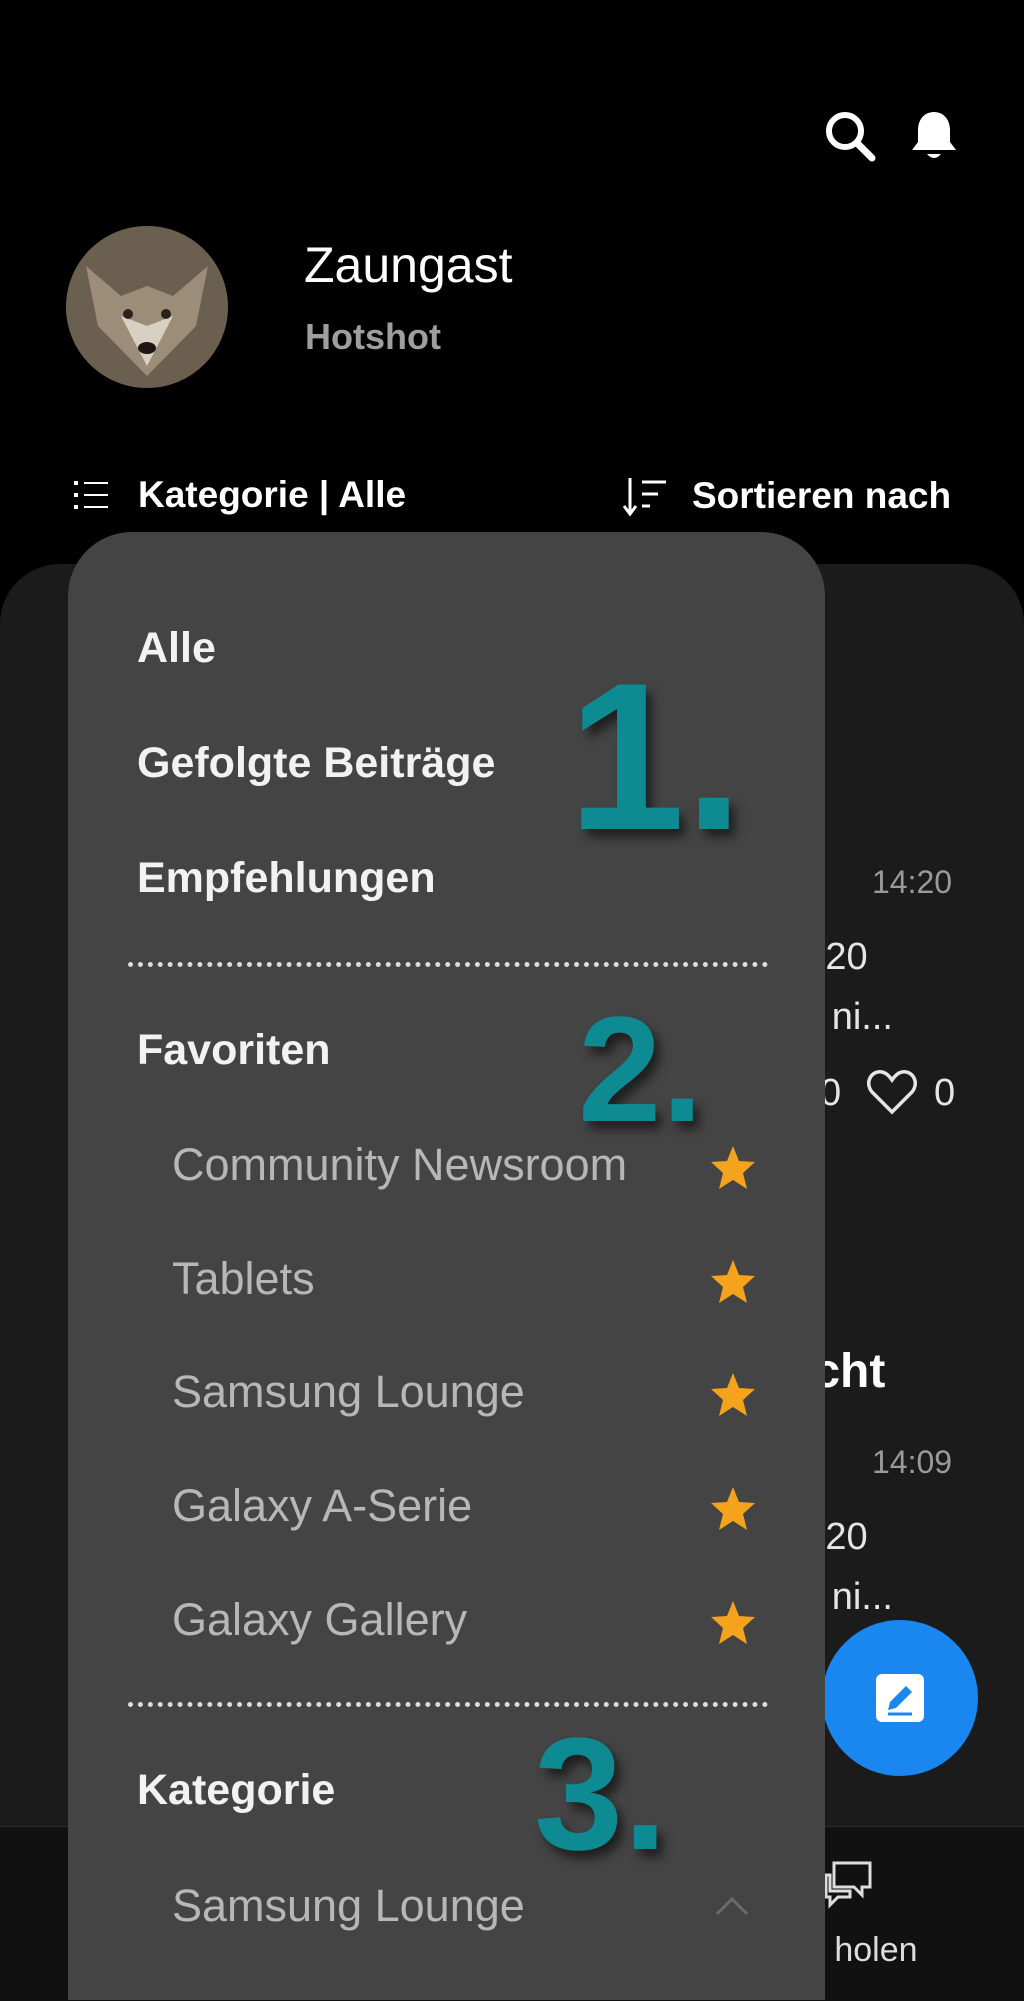 This screenshot has width=1024, height=2001. I want to click on favorite-item-galaxy-gallery: Galaxy Gallery, so click(319, 1620).